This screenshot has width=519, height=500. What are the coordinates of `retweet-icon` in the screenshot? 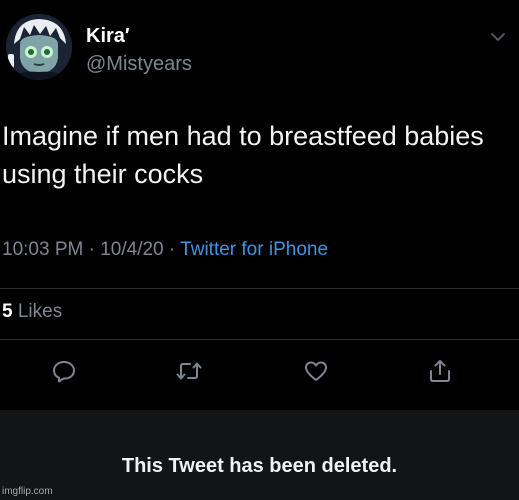 It's located at (189, 371).